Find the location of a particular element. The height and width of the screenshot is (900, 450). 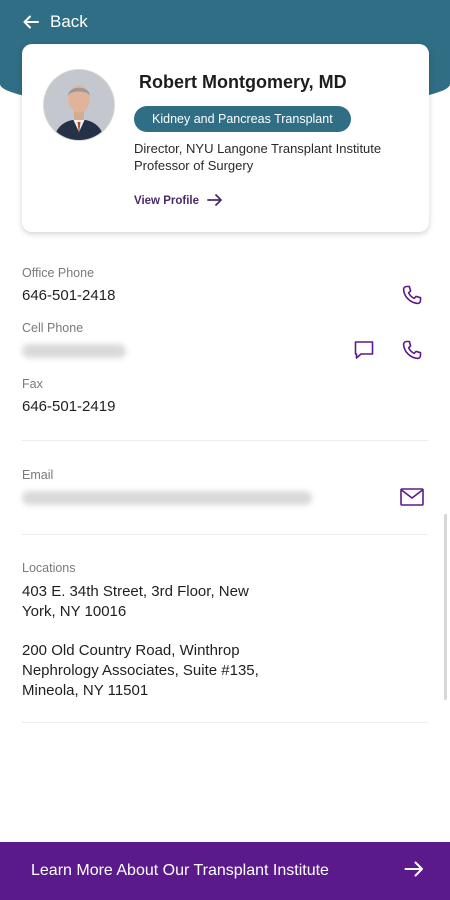

doctor-name: Robert Montgomery, MD is located at coordinates (243, 82).